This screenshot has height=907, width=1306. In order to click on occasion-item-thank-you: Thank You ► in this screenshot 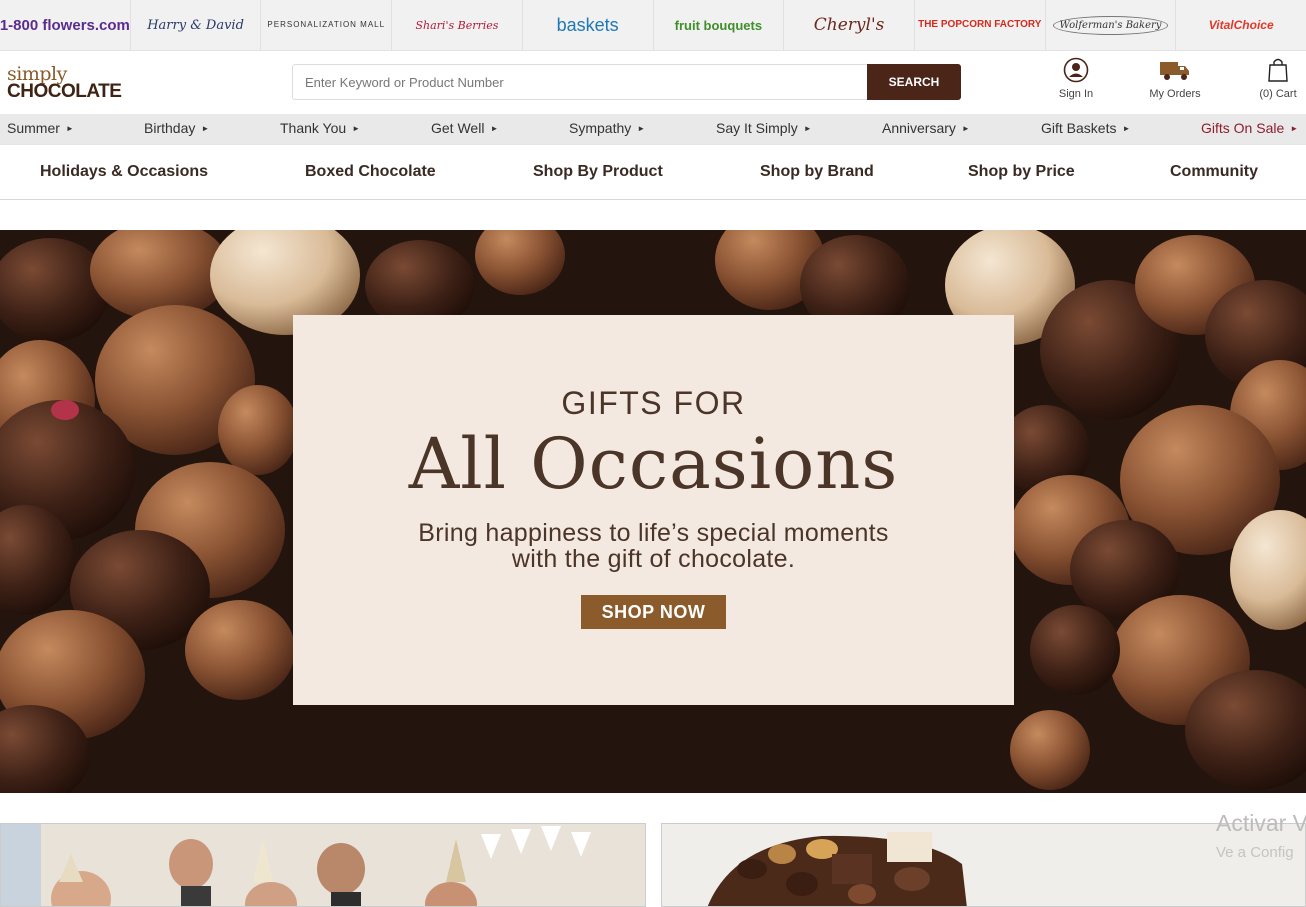, I will do `click(320, 129)`.